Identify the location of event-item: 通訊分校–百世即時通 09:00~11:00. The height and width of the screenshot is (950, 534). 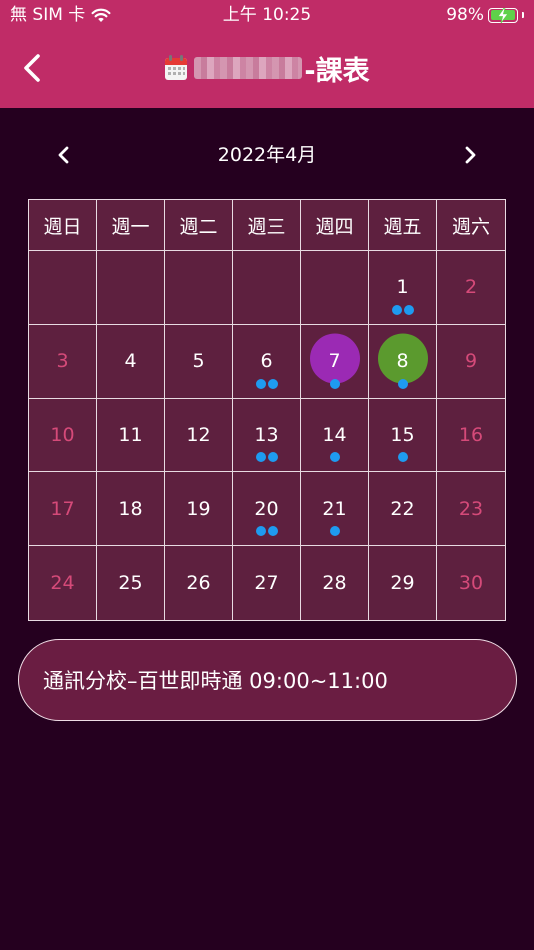
(267, 680).